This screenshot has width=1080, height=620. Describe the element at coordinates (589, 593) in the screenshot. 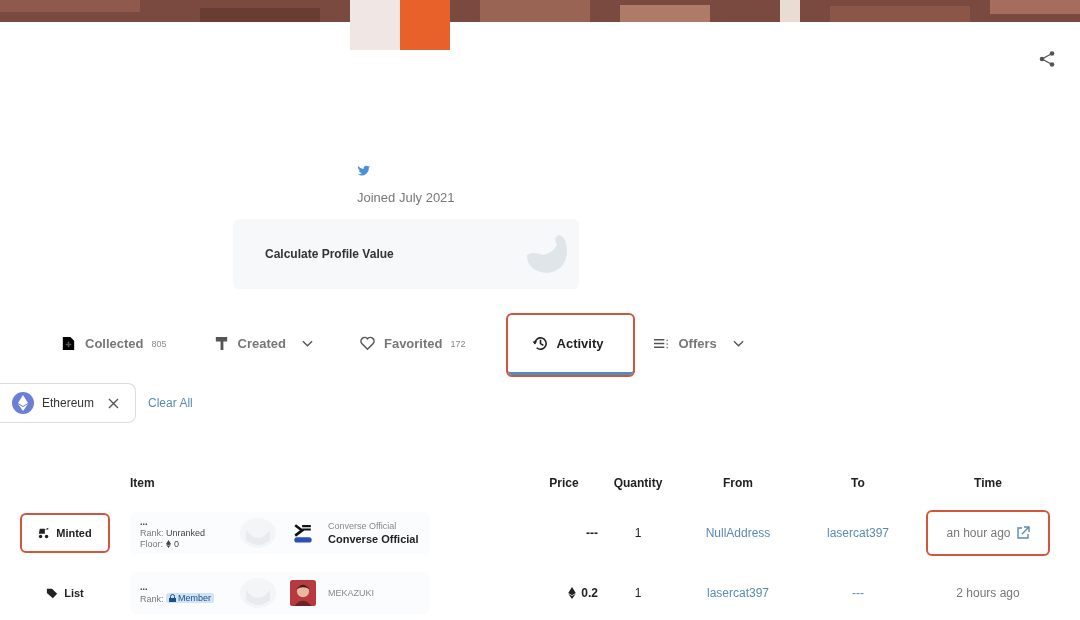

I see `price: 0.2` at that location.